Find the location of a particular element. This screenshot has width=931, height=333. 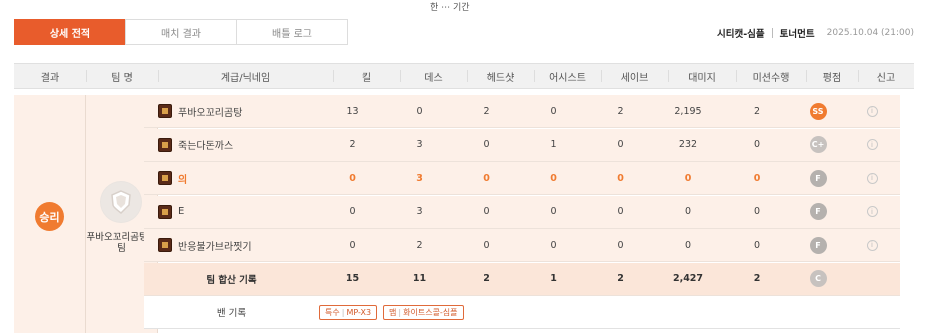

total-save: 2 is located at coordinates (620, 278).